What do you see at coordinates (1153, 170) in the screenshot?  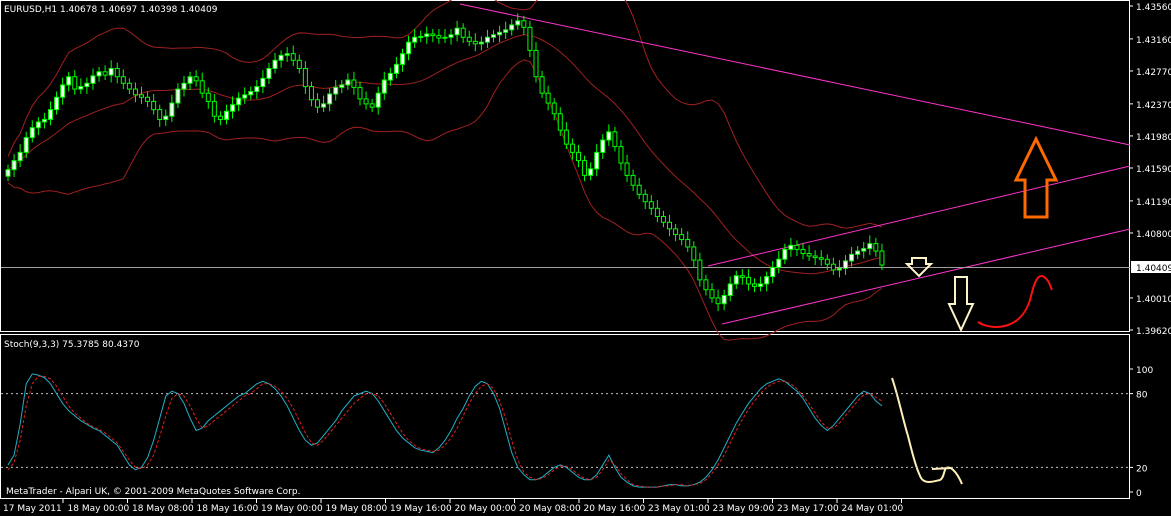 I see `price-tick-label: 1.41590` at bounding box center [1153, 170].